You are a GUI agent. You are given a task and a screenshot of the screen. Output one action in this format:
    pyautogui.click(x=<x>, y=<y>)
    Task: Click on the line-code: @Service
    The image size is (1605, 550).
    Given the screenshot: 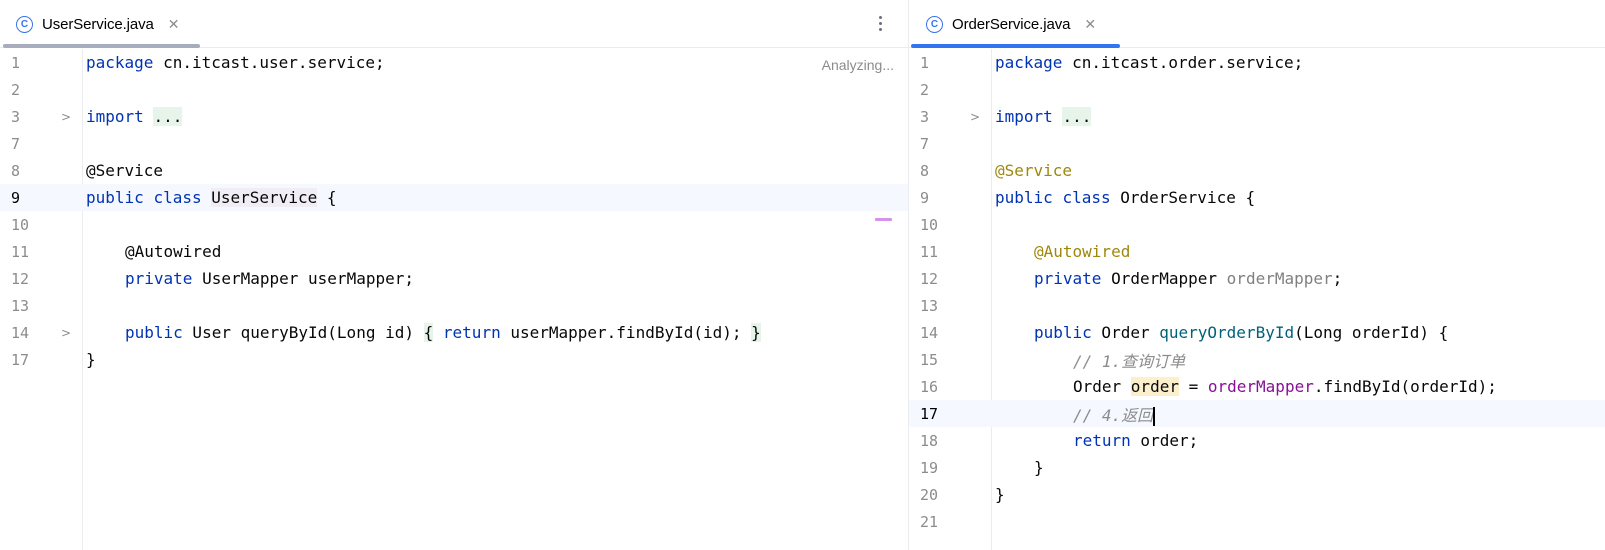 What is the action you would take?
    pyautogui.click(x=124, y=170)
    